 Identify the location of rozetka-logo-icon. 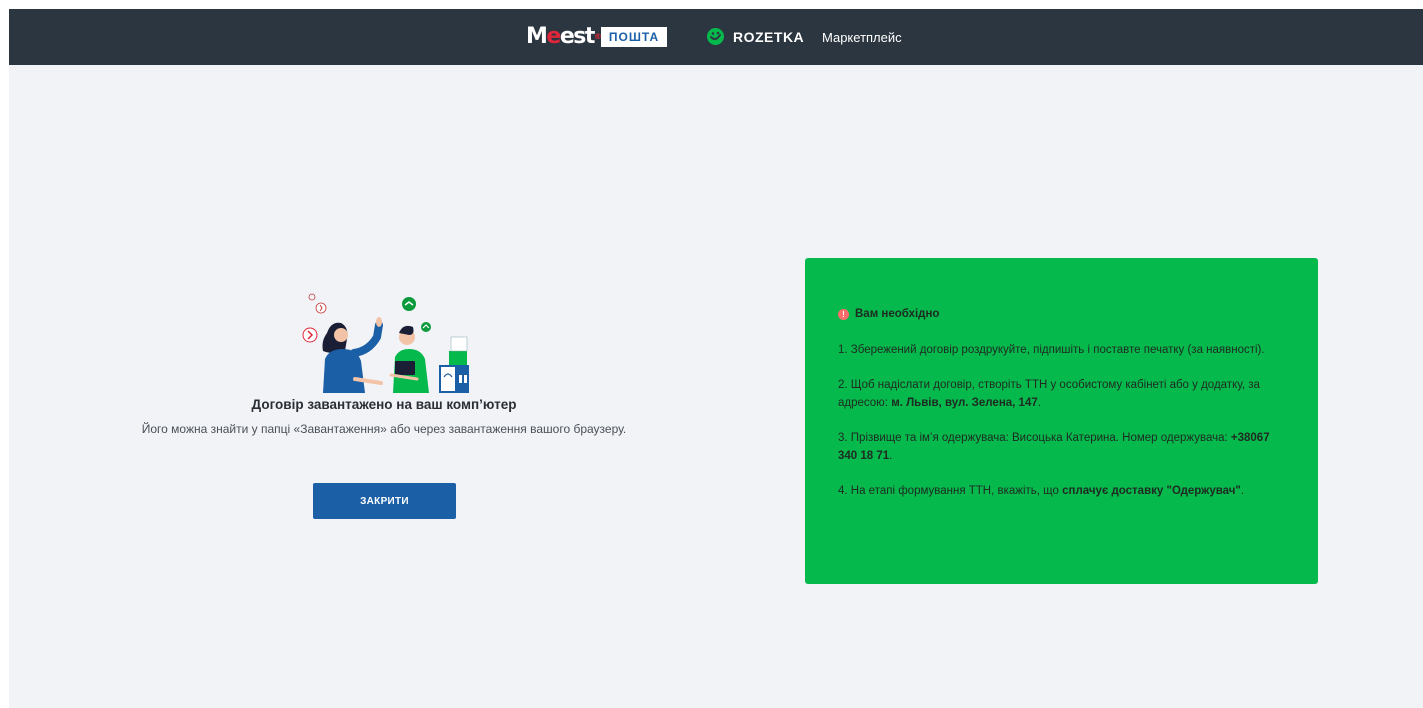
(715, 36).